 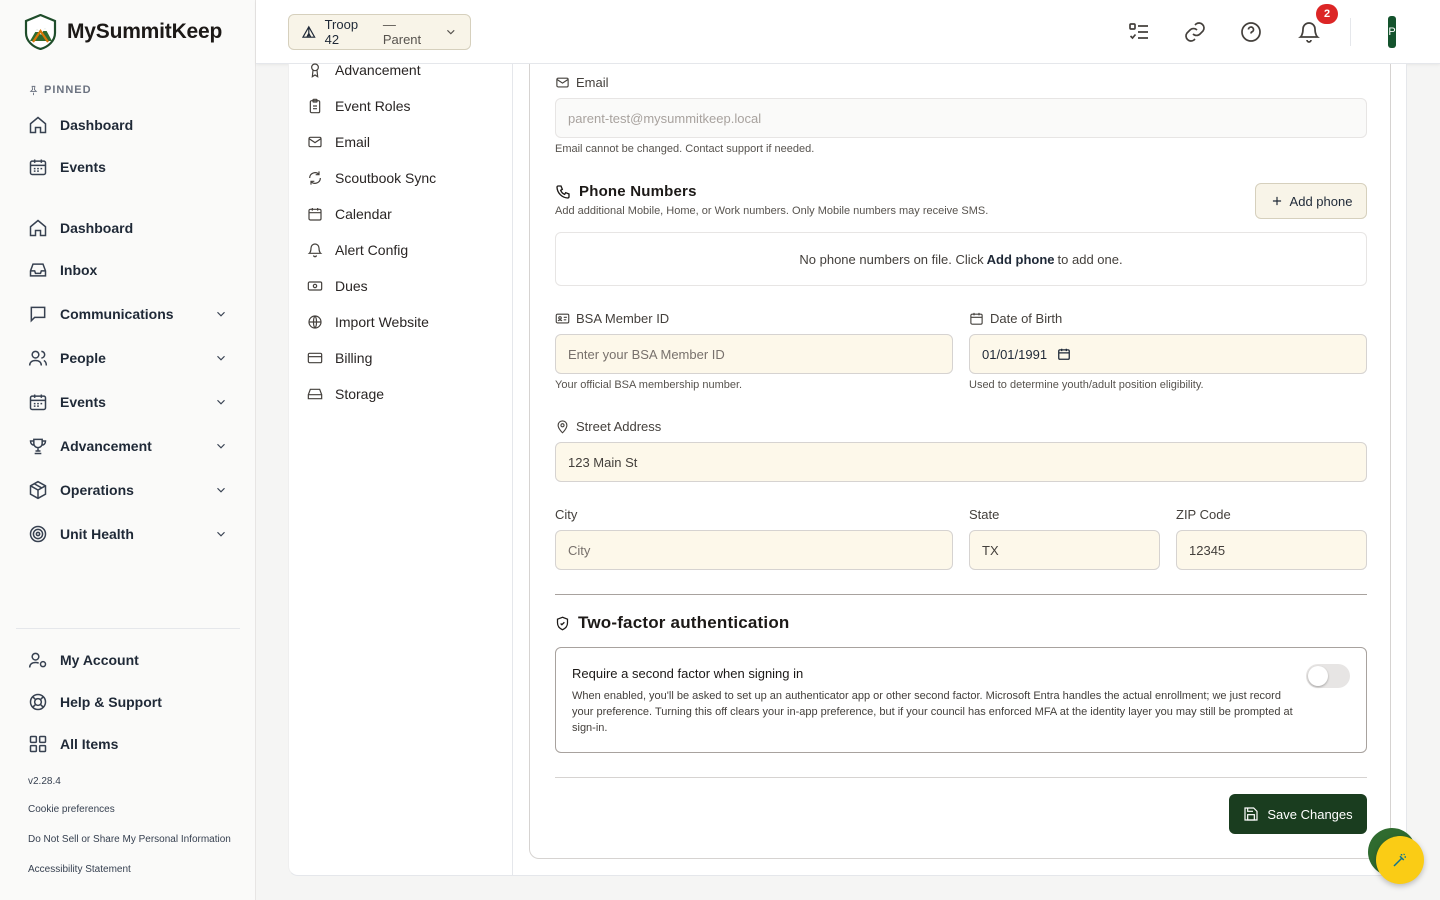 What do you see at coordinates (848, 32) in the screenshot?
I see `top-bar: Troop 42 — Parent 2 P` at bounding box center [848, 32].